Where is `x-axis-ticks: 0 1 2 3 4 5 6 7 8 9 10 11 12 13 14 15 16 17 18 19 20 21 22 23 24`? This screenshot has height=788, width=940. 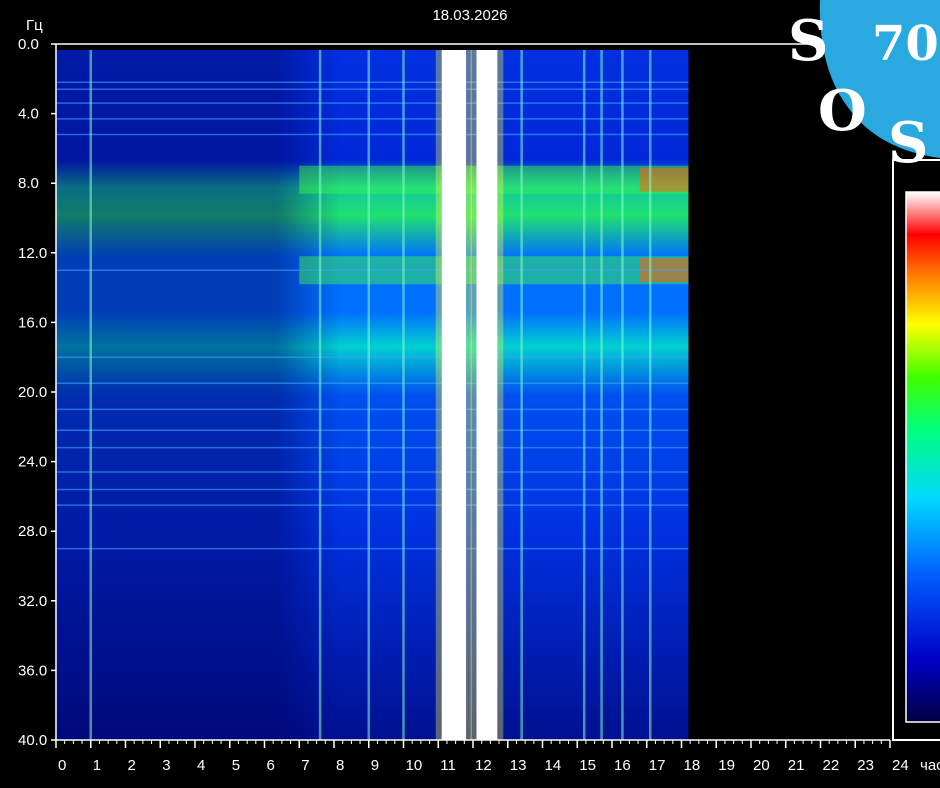 x-axis-ticks: 0 1 2 3 4 5 6 7 8 9 10 11 12 13 14 15 16 17 18 19 20 21 22 23 24 is located at coordinates (482, 757).